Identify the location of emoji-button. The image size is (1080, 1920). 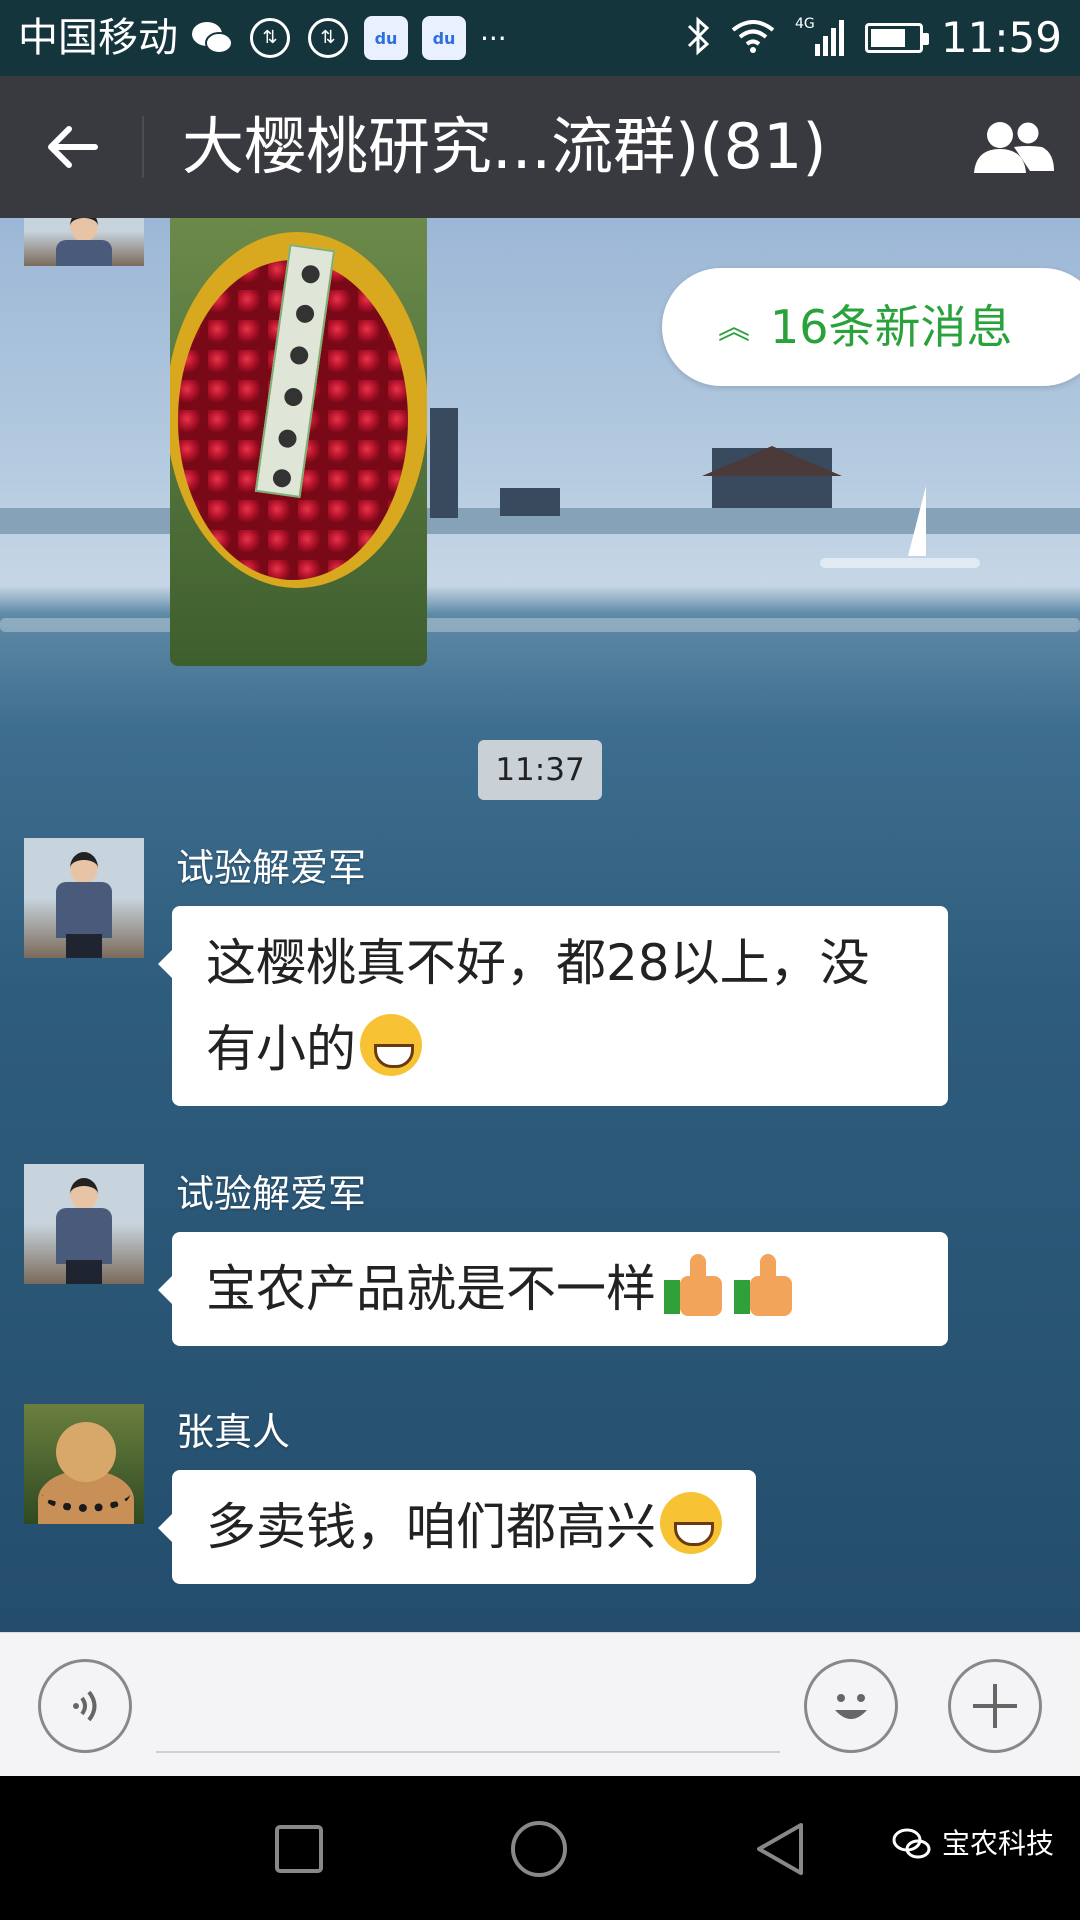
(851, 1706).